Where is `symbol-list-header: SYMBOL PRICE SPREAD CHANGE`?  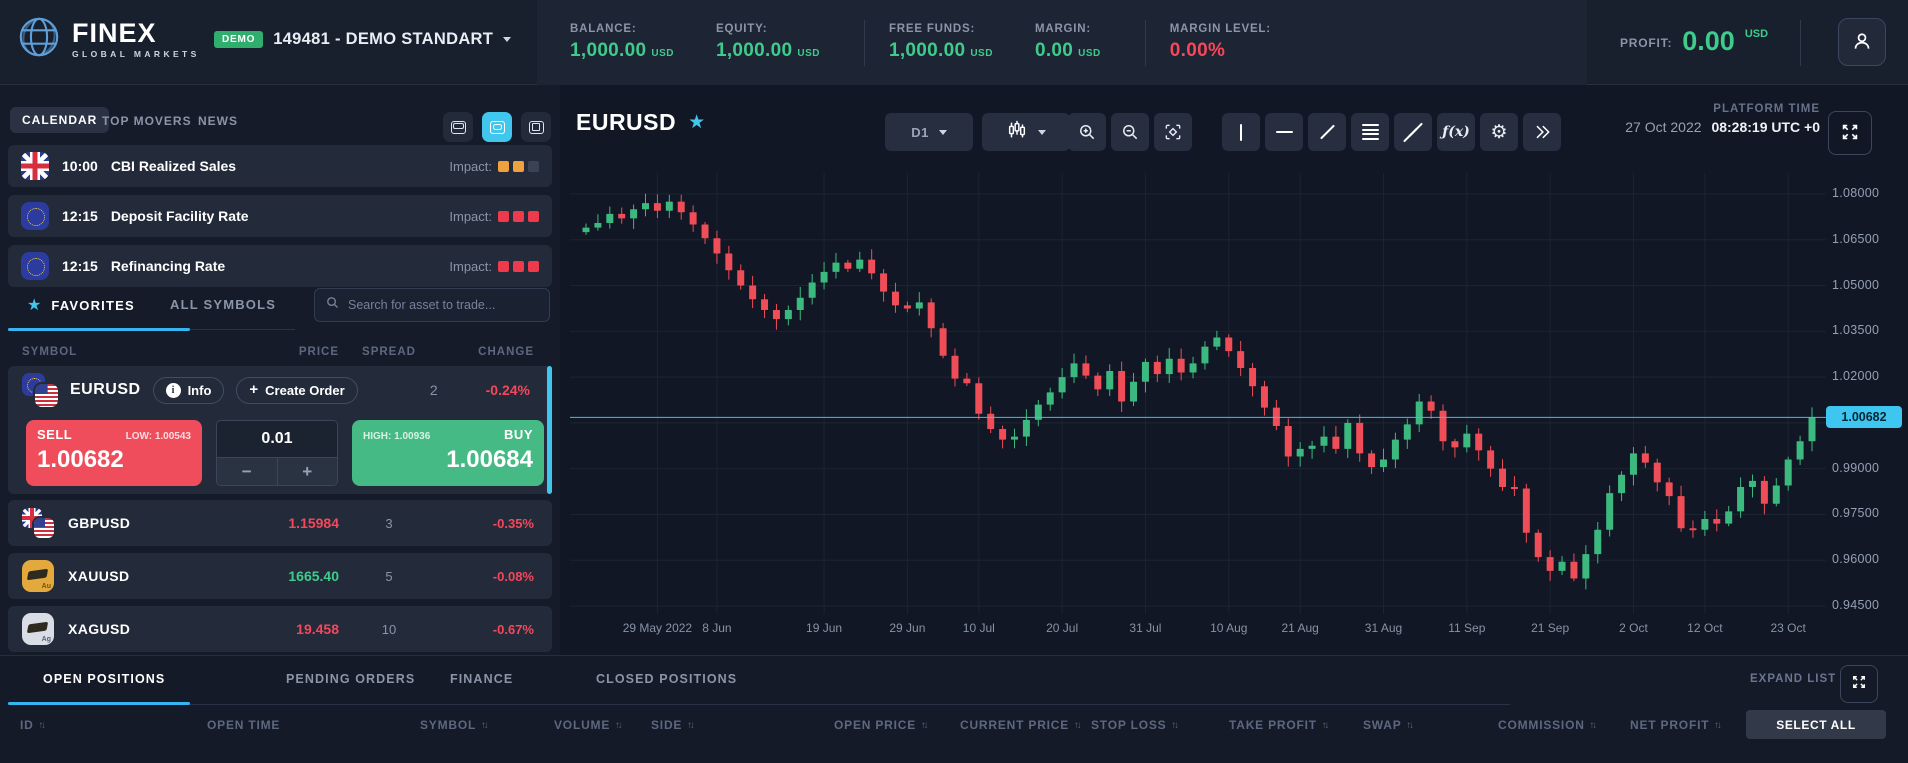
symbol-list-header: SYMBOL PRICE SPREAD CHANGE is located at coordinates (278, 352).